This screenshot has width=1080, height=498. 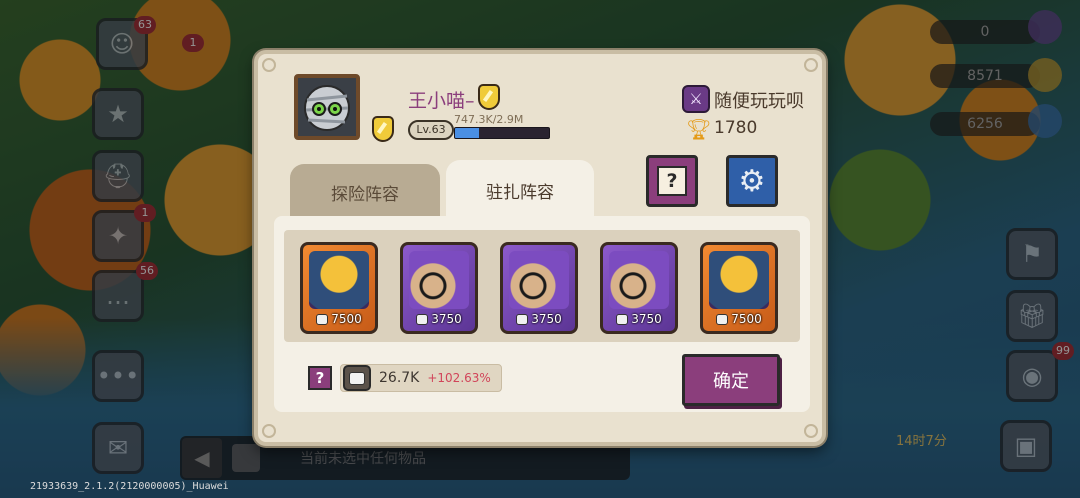 I want to click on hero-slot-2: 3750, so click(x=439, y=288).